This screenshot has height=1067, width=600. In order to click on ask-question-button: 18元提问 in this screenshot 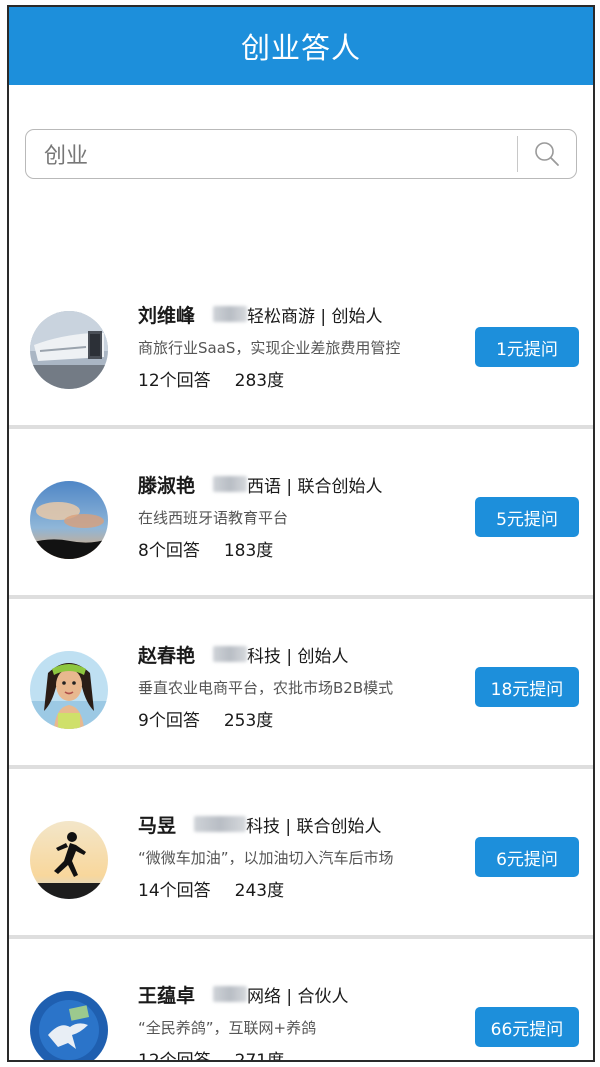, I will do `click(527, 687)`.